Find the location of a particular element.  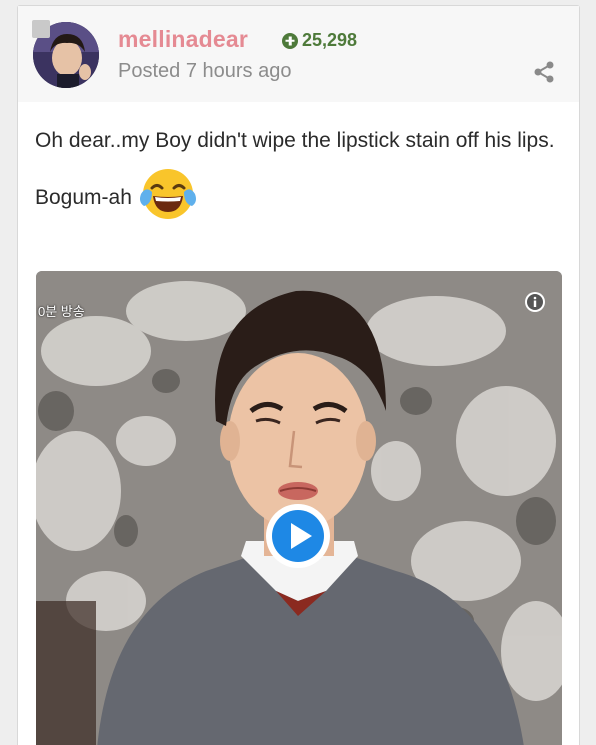

select-checkbox is located at coordinates (41, 29).